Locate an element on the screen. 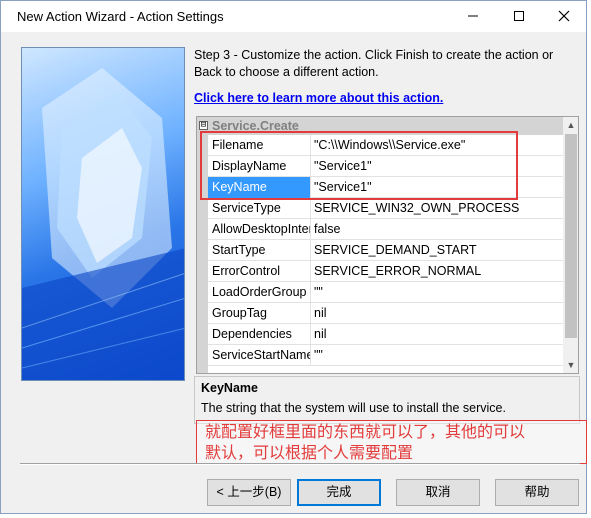 The image size is (591, 518). property-value: SERVICE_ERROR_NORMAL is located at coordinates (437, 271).